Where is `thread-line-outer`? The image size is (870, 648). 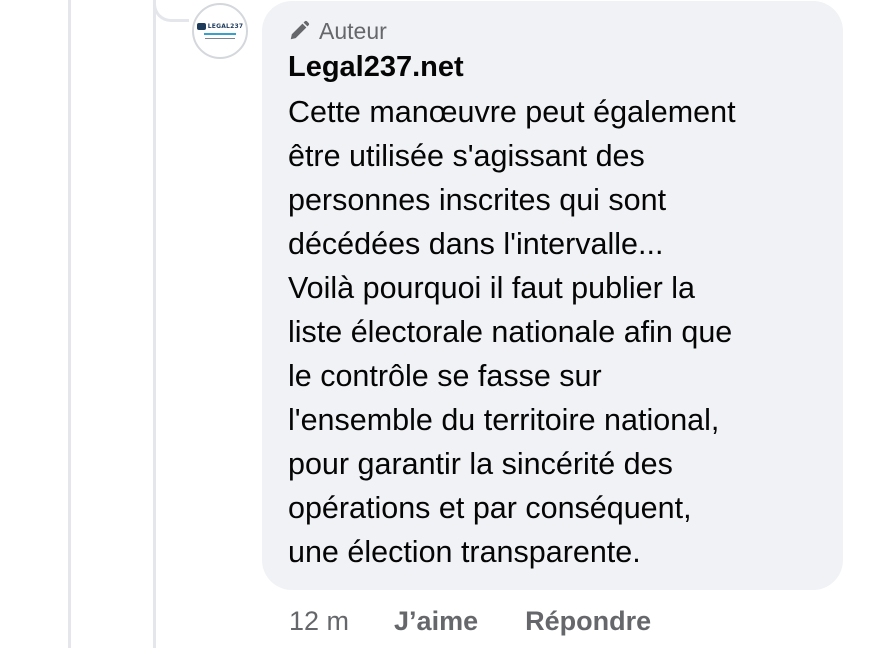
thread-line-outer is located at coordinates (69, 324).